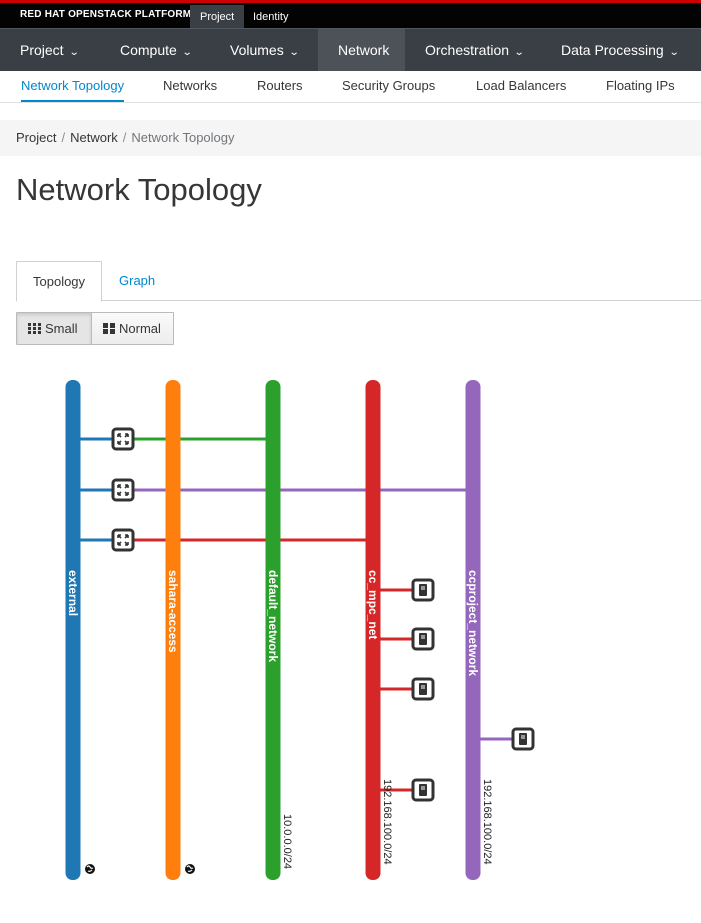 Image resolution: width=701 pixels, height=923 pixels. Describe the element at coordinates (94, 137) in the screenshot. I see `breadcrumb-network: Network` at that location.